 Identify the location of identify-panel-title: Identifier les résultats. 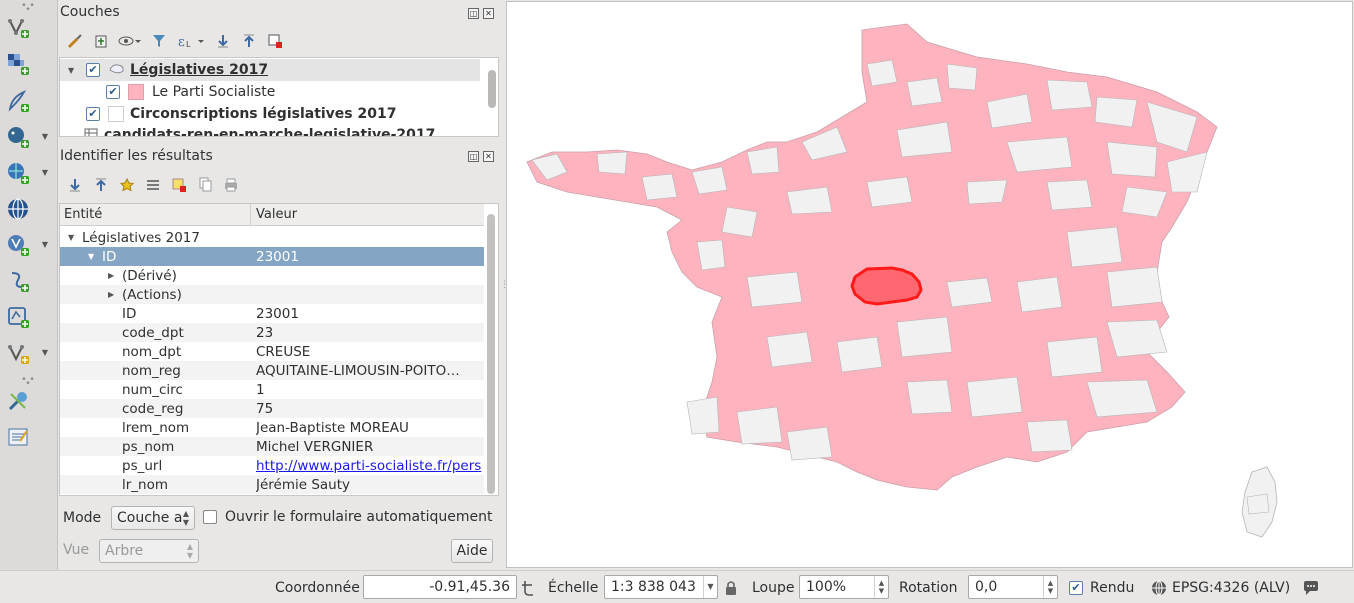
(136, 156).